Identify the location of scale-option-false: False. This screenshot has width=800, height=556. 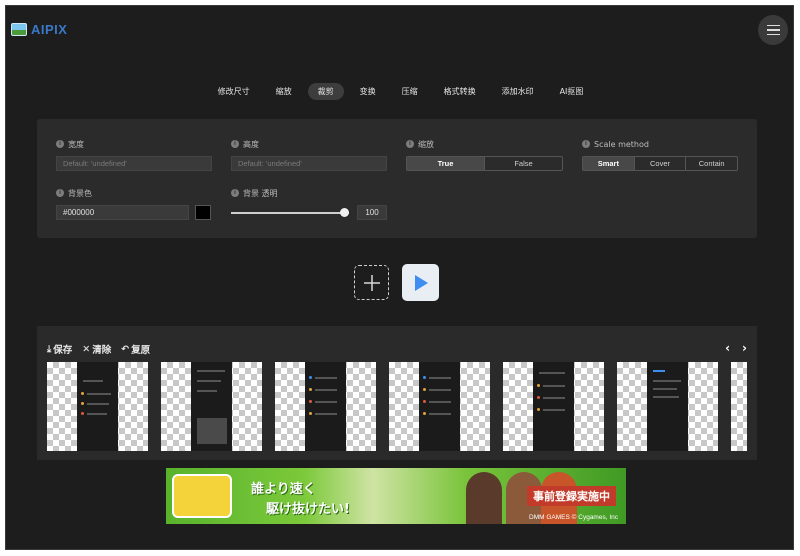
(523, 163).